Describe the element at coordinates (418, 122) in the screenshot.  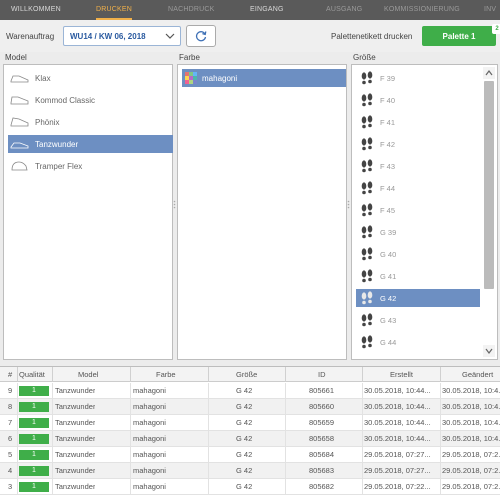
I see `size-item: F 41` at that location.